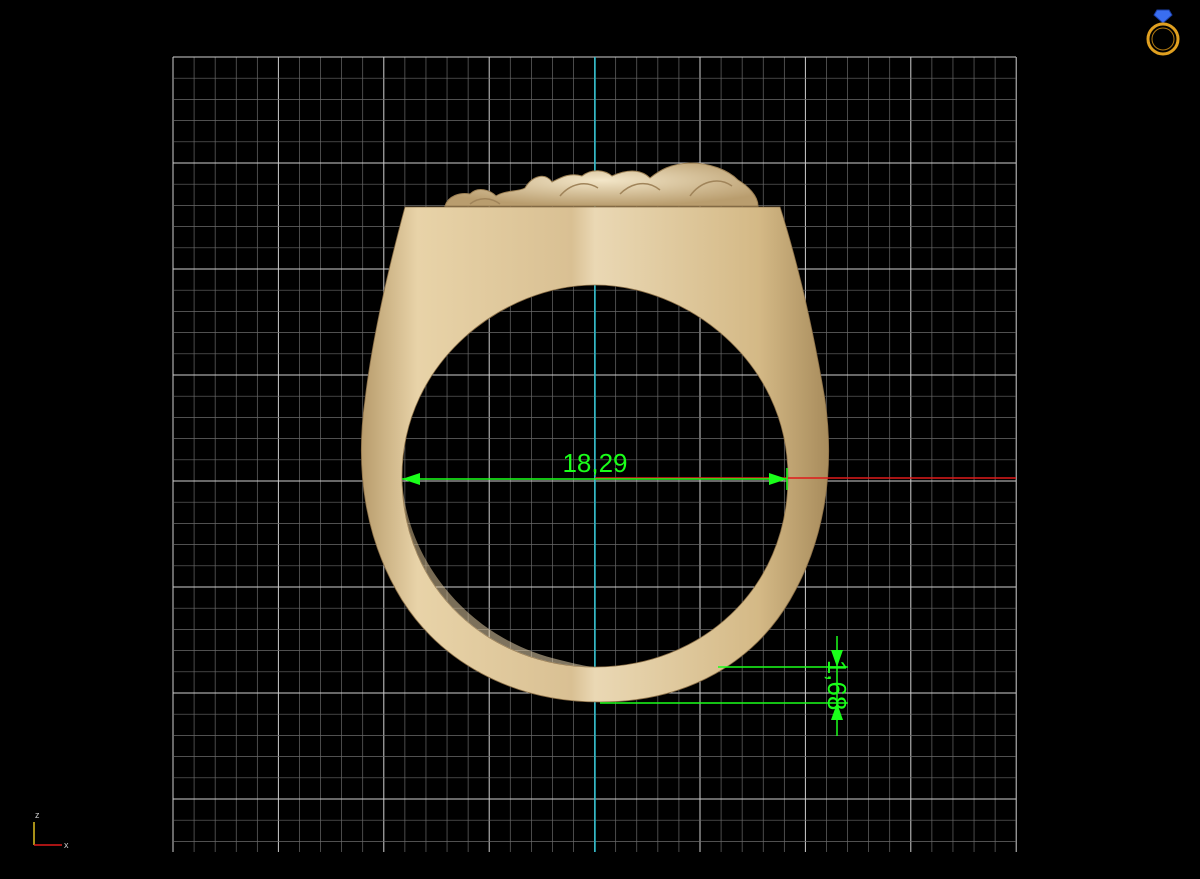  What do you see at coordinates (1163, 32) in the screenshot?
I see `ring-icon` at bounding box center [1163, 32].